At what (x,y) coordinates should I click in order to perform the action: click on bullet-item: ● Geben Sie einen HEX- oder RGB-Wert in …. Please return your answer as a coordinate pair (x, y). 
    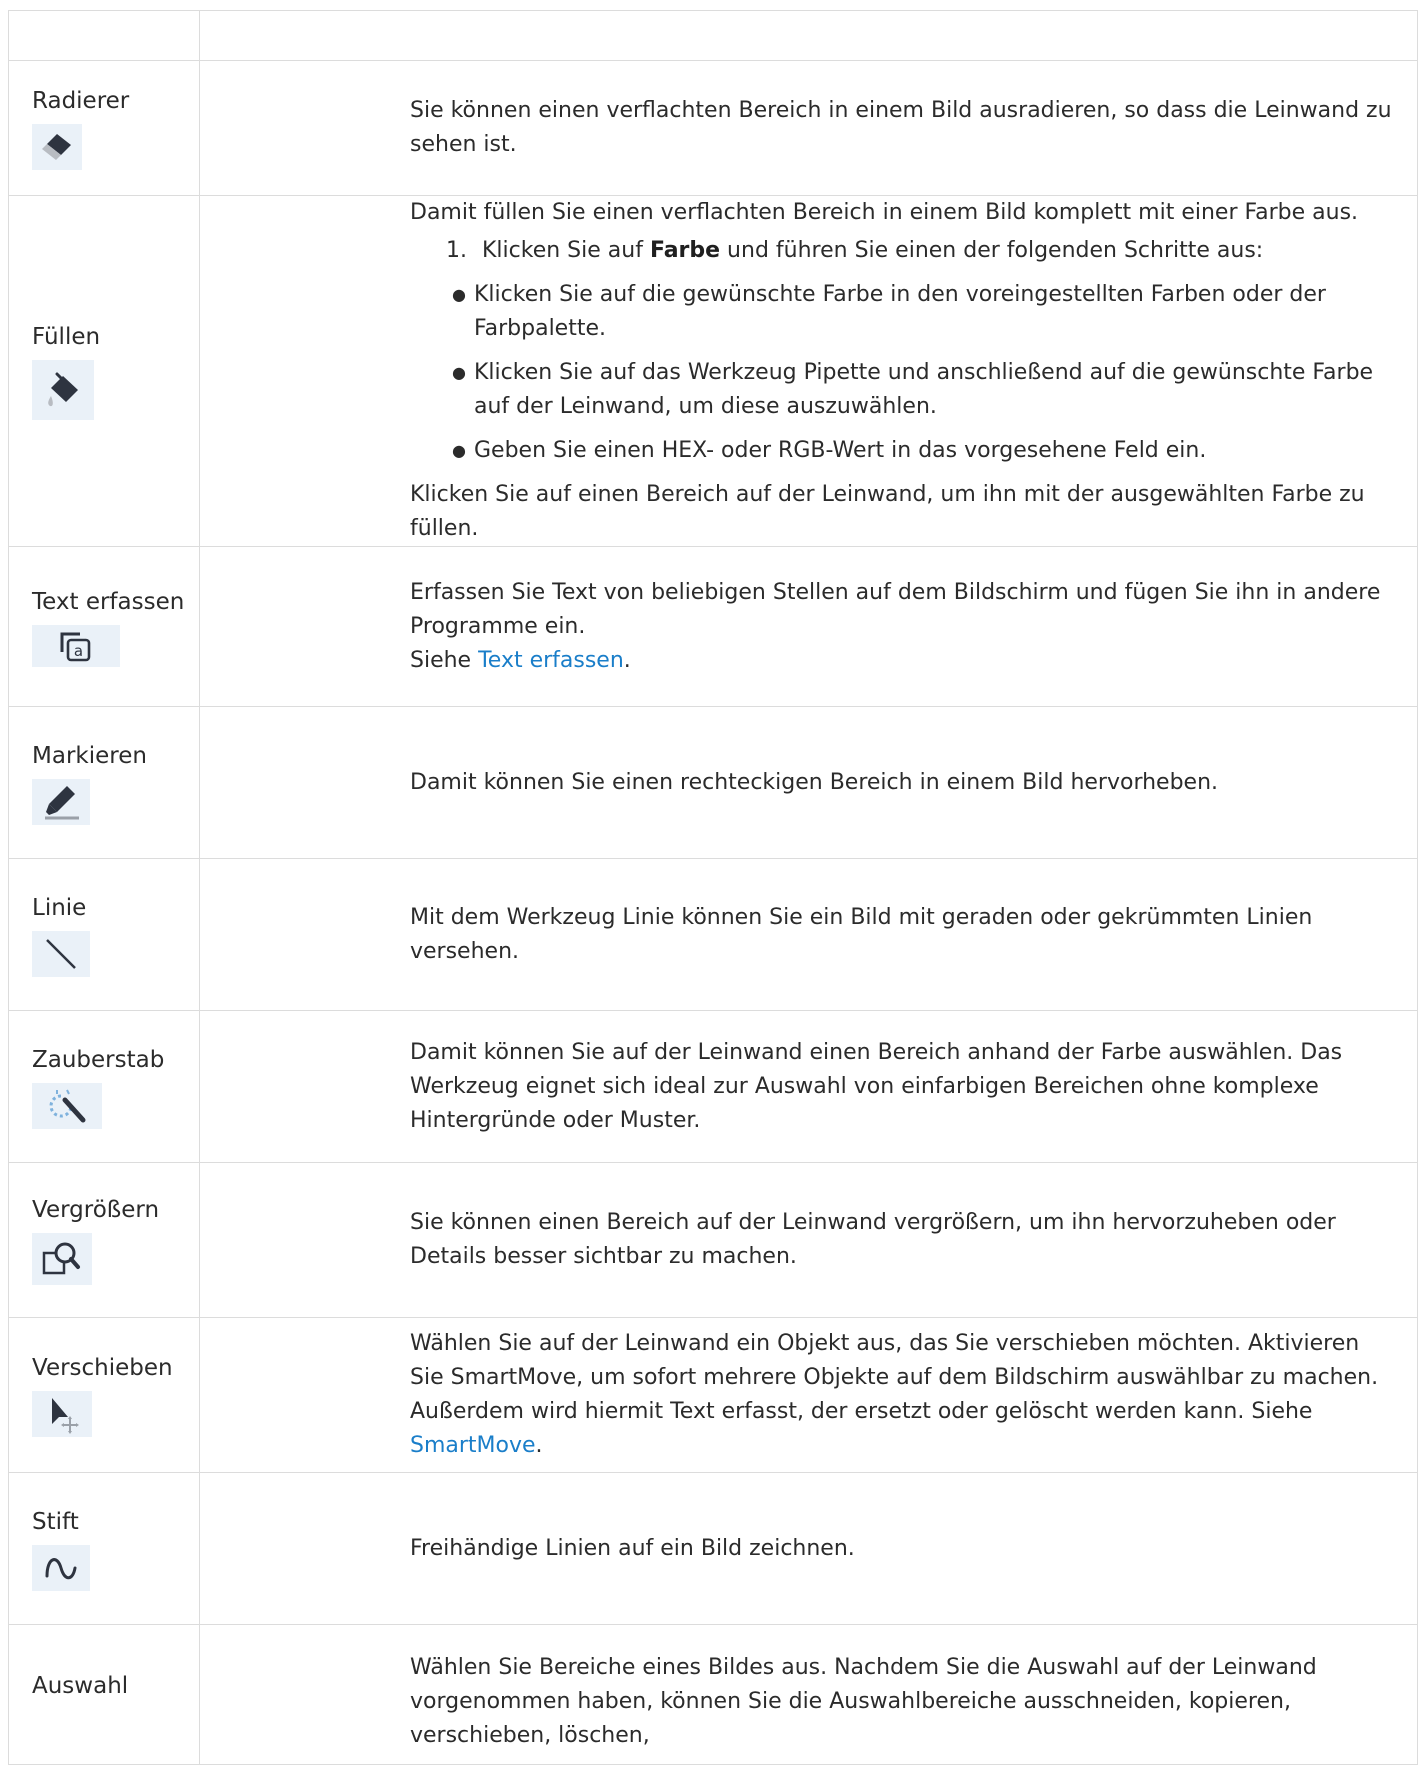
    Looking at the image, I should click on (921, 451).